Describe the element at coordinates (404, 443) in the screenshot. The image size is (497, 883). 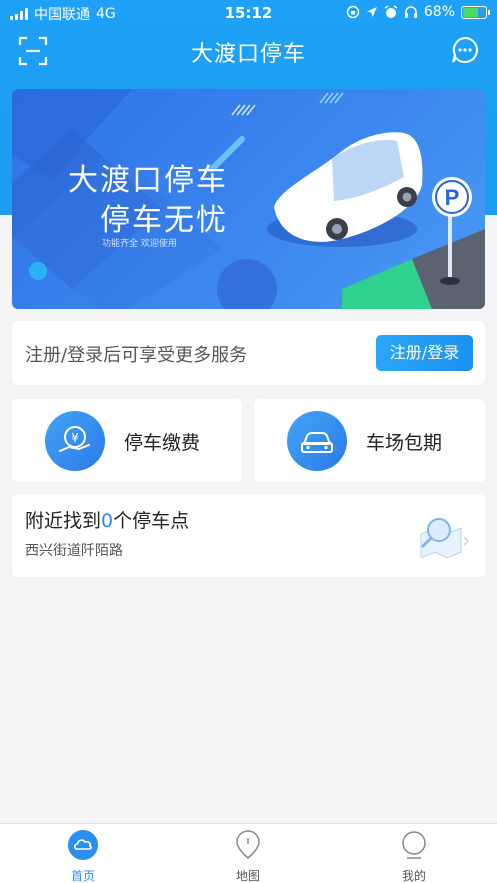
I see `lot-subscription-label: 车场包期` at that location.